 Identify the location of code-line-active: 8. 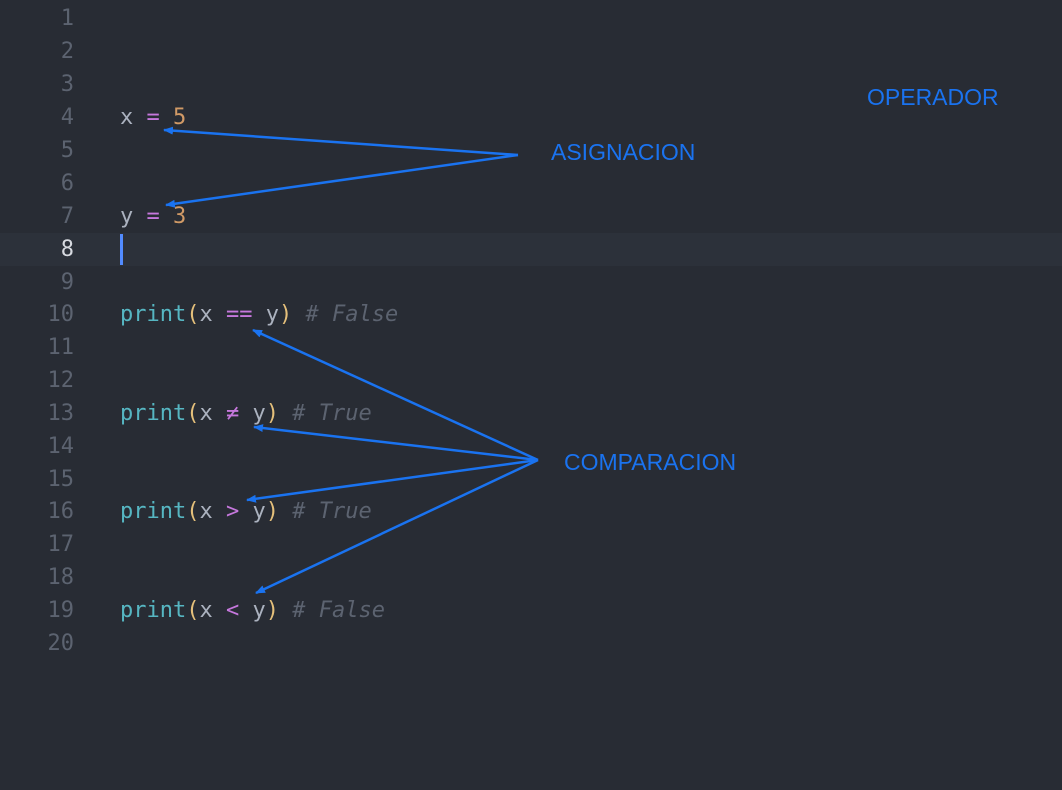
(531, 249).